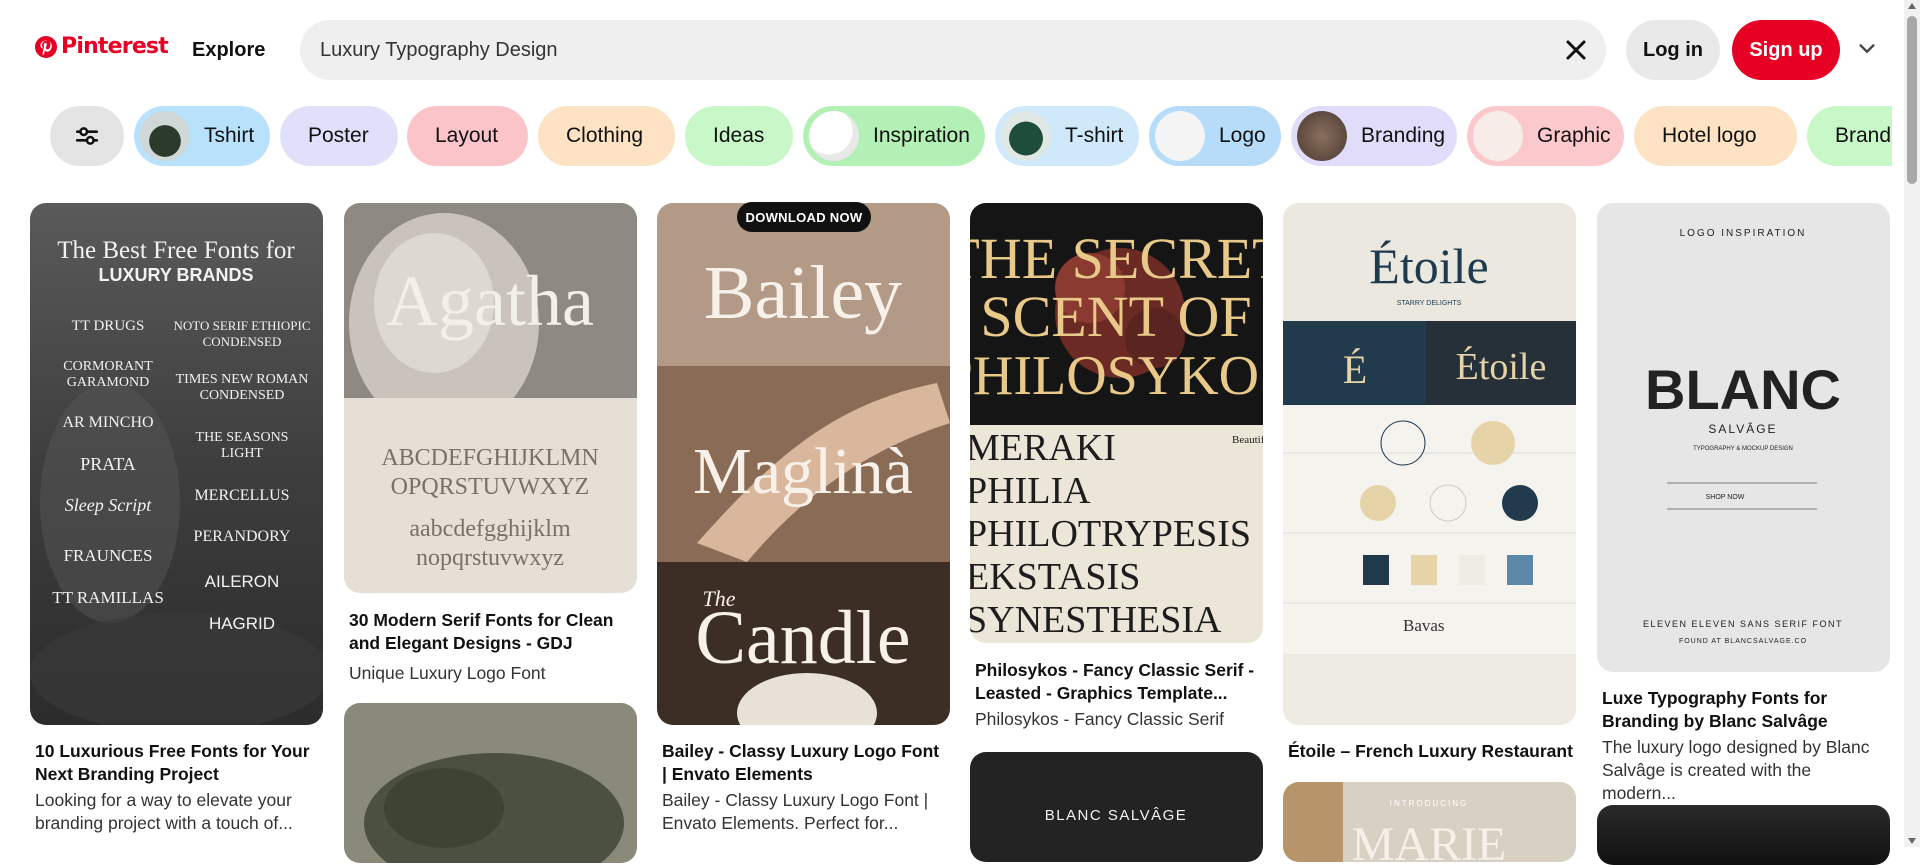 Image resolution: width=1920 pixels, height=865 pixels. I want to click on svg-text: SYNESTHESIA, so click(1096, 620).